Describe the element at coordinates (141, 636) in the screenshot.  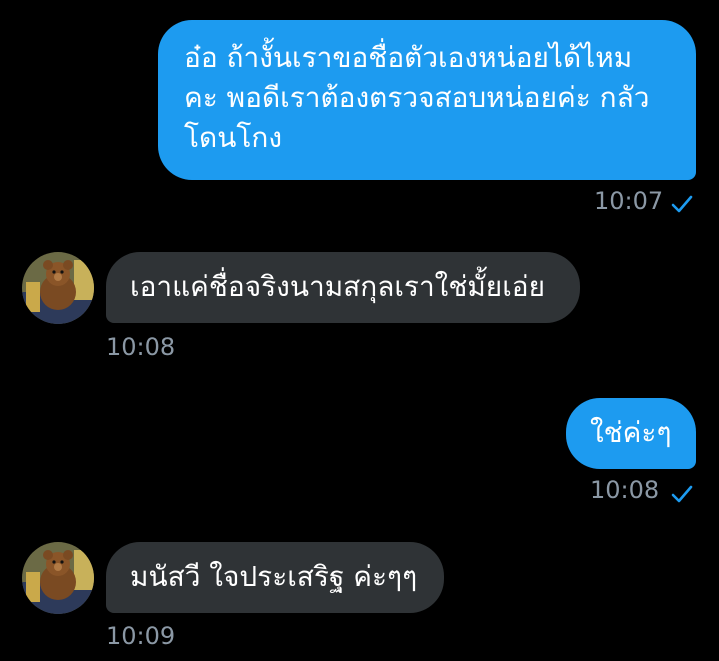
I see `message-timestamp: 10:09` at that location.